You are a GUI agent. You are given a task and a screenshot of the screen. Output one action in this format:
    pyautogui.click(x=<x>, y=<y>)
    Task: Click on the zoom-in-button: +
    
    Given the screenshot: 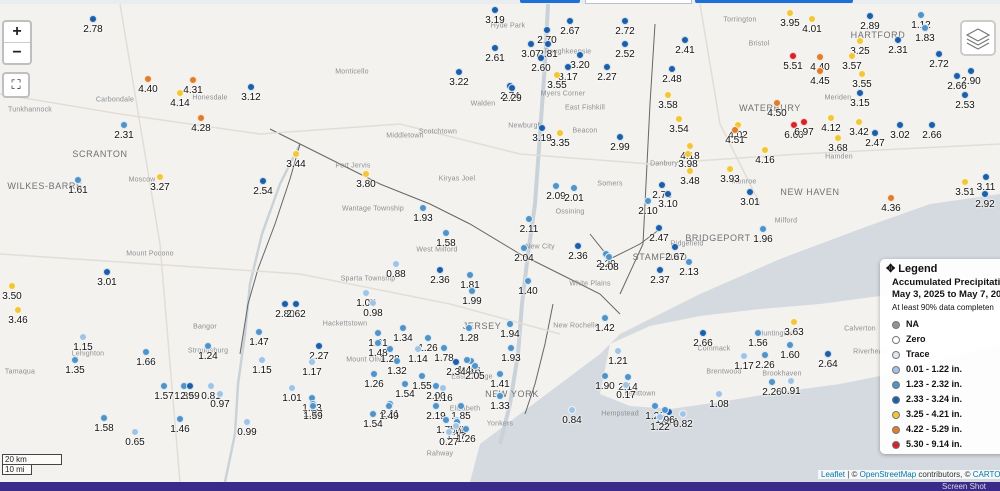 What is the action you would take?
    pyautogui.click(x=17, y=32)
    